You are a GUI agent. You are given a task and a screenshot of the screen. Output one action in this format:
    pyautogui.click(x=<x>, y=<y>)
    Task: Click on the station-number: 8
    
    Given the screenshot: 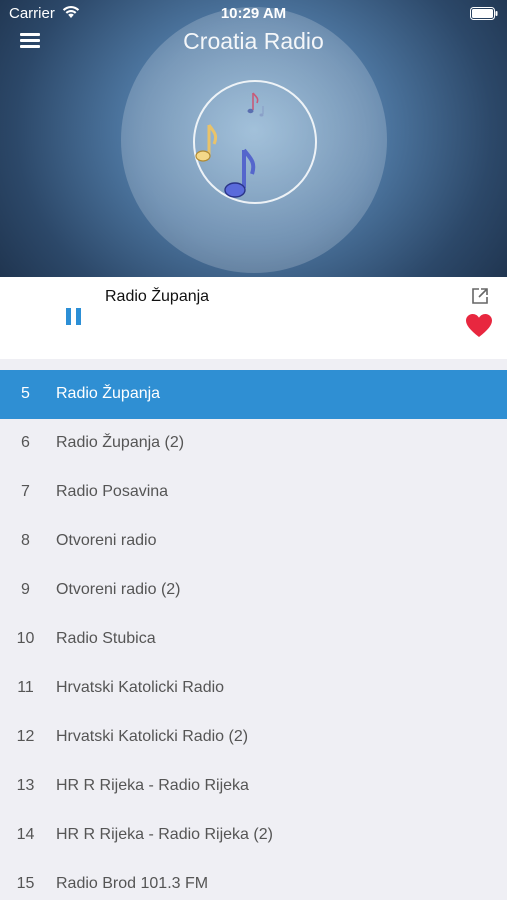 What is the action you would take?
    pyautogui.click(x=25, y=540)
    